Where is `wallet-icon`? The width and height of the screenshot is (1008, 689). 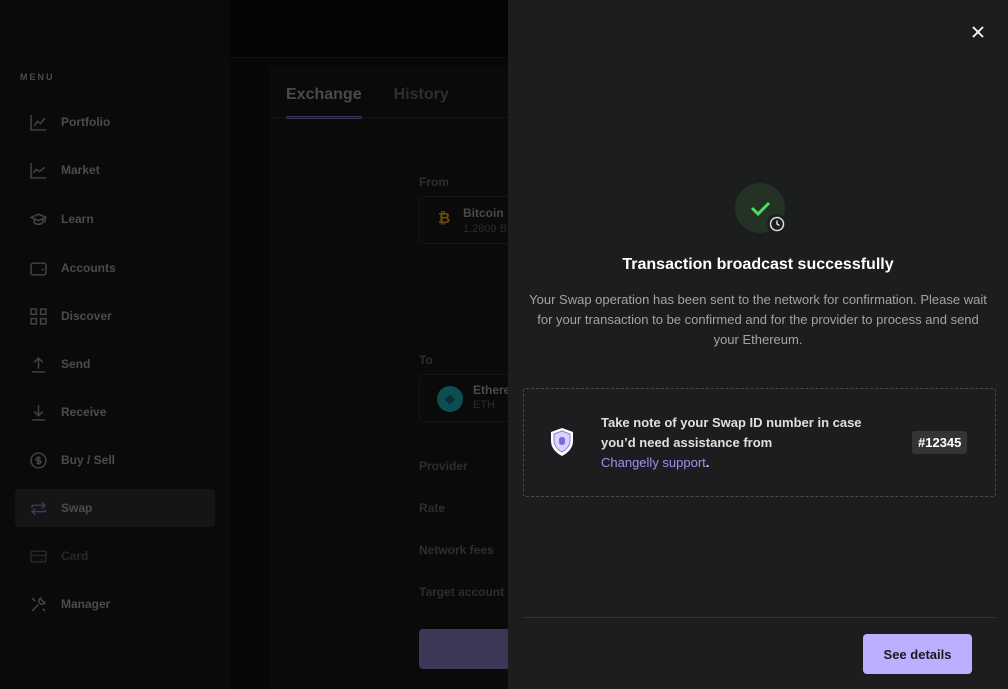 wallet-icon is located at coordinates (38, 268).